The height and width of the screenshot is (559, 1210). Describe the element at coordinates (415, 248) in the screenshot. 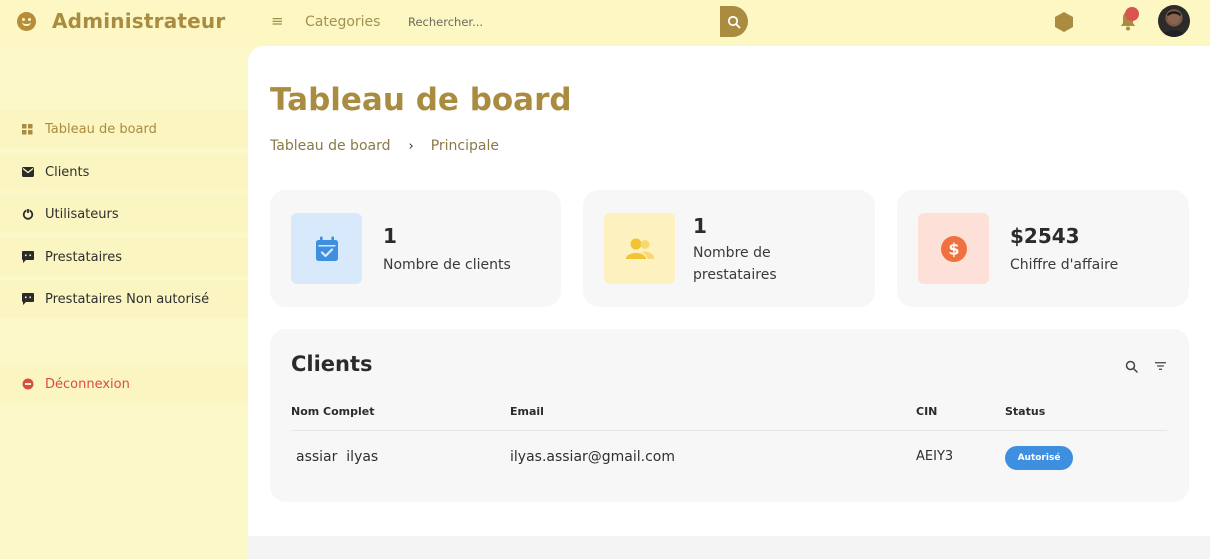

I see `stat-card-clients: 1 Nombre de clients` at that location.